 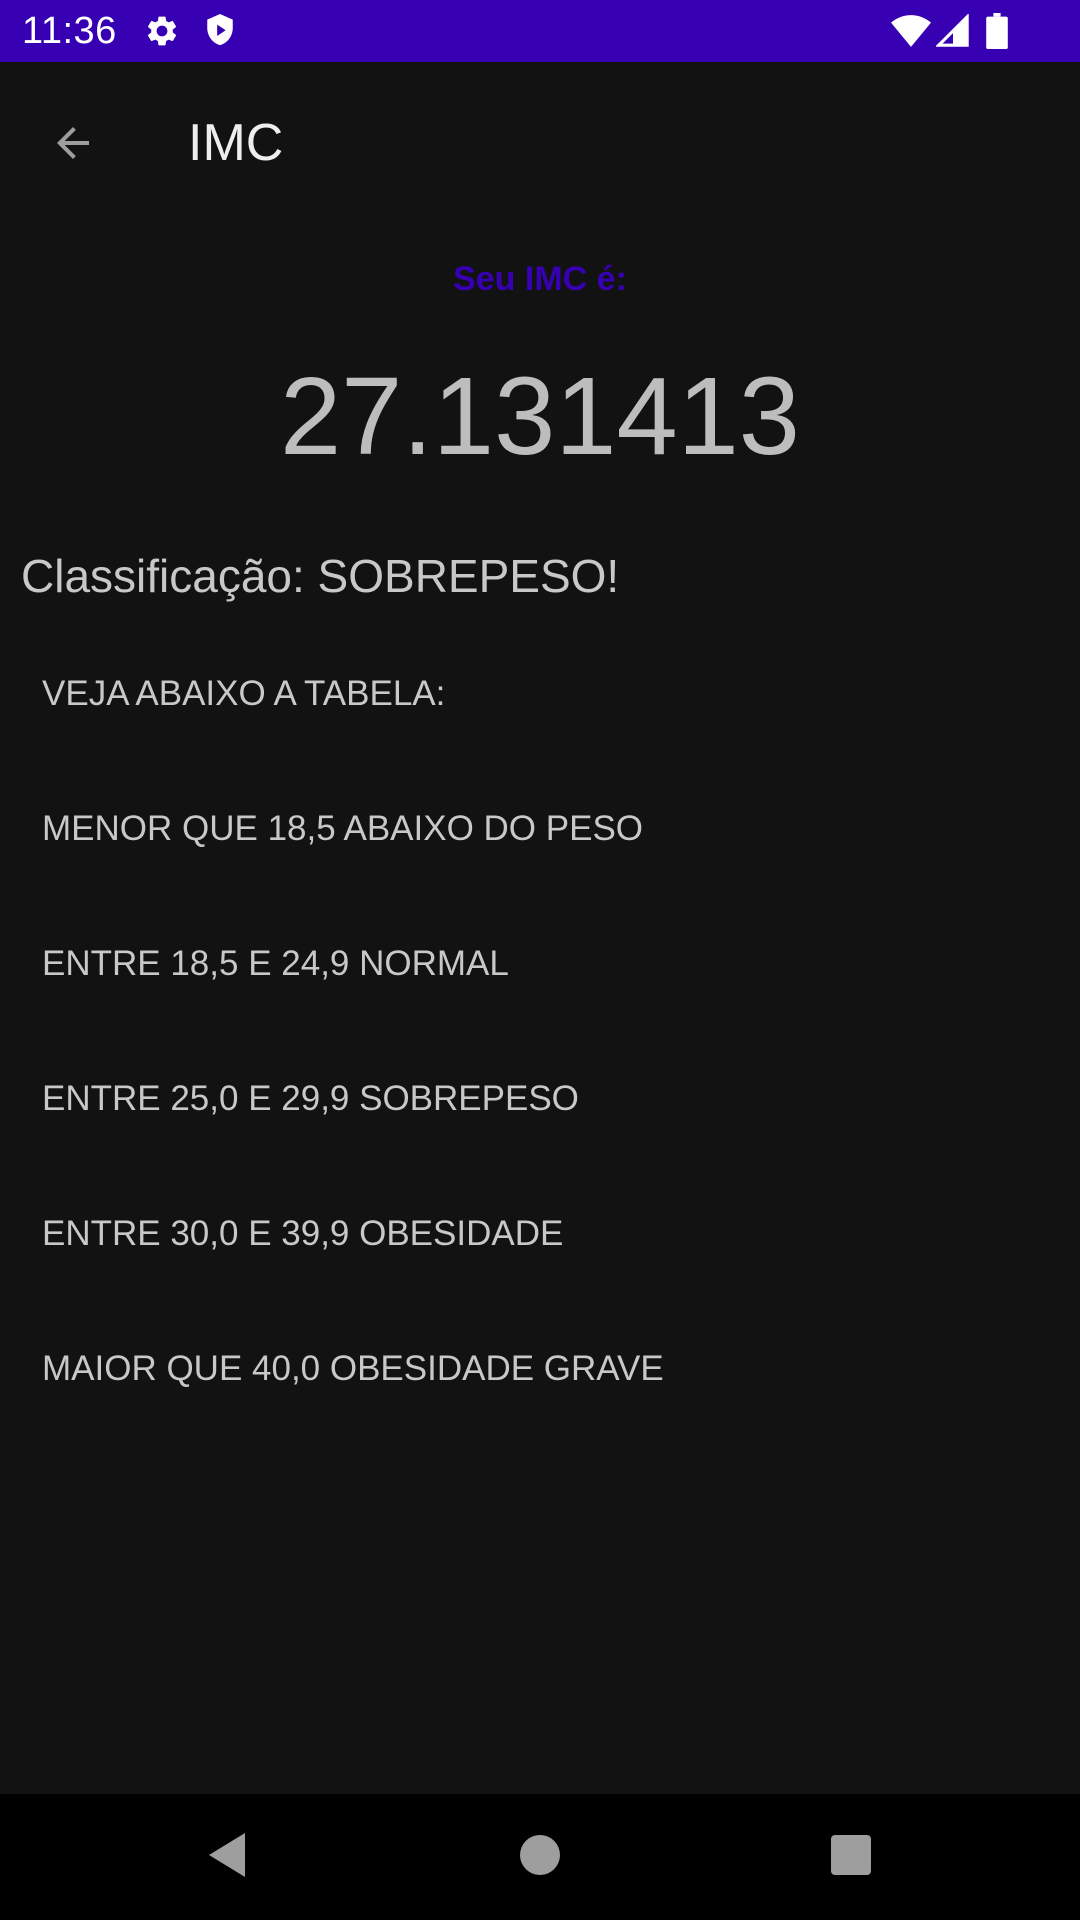 What do you see at coordinates (275, 963) in the screenshot?
I see `table-row: ENTRE 18,5 E 24,9 NORMAL` at bounding box center [275, 963].